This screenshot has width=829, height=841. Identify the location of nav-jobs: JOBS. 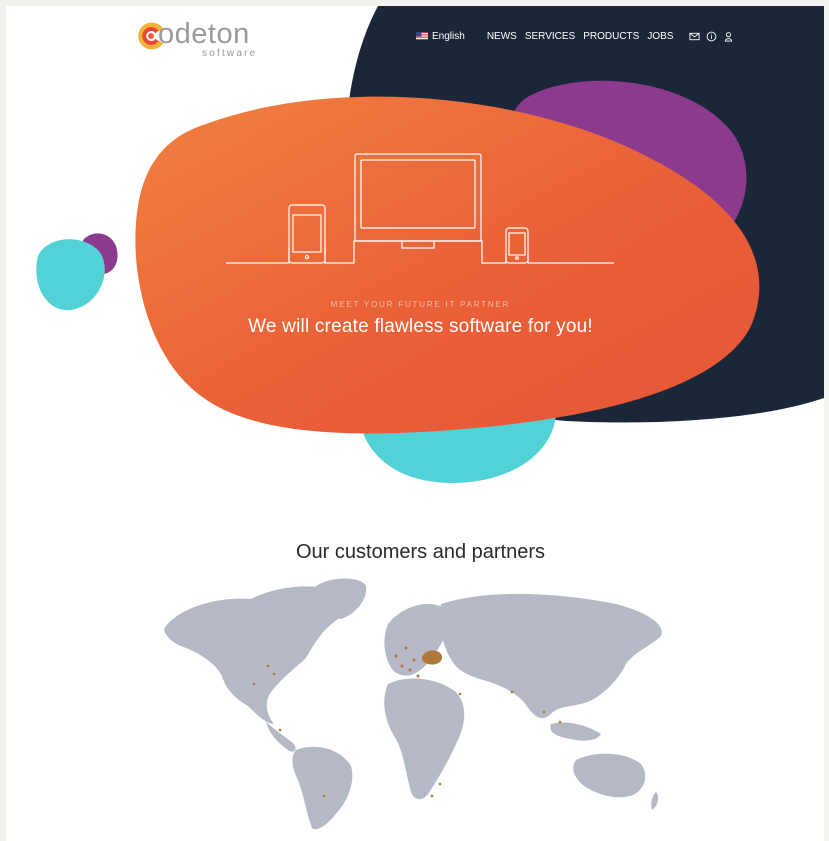
(660, 36).